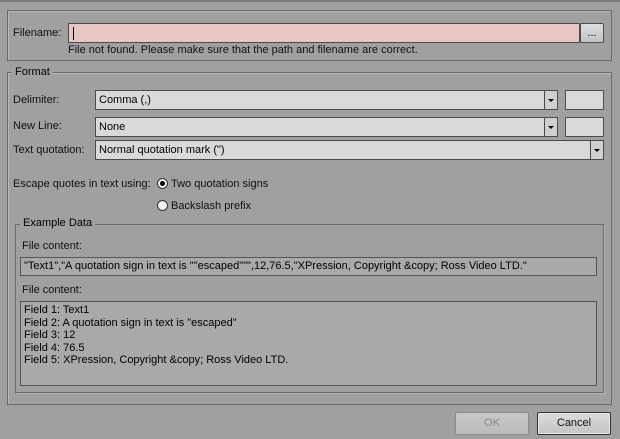 Image resolution: width=620 pixels, height=439 pixels. Describe the element at coordinates (584, 100) in the screenshot. I see `delimiter-custom-input` at that location.